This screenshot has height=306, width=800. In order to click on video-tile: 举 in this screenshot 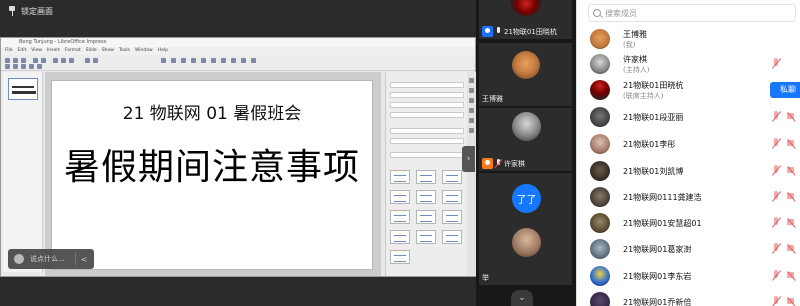, I will do `click(525, 253)`.